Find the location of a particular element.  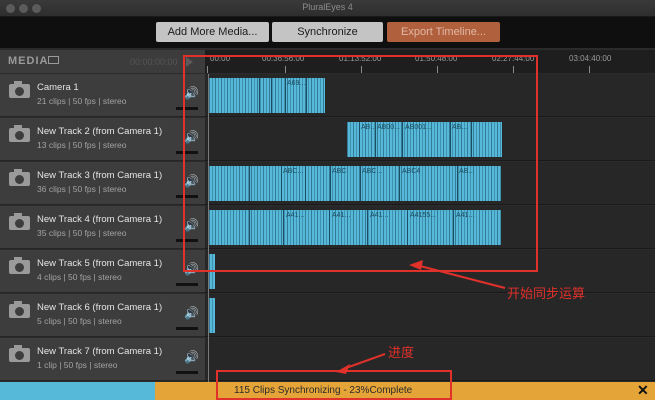

annotation-arrows is located at coordinates (421, 317).